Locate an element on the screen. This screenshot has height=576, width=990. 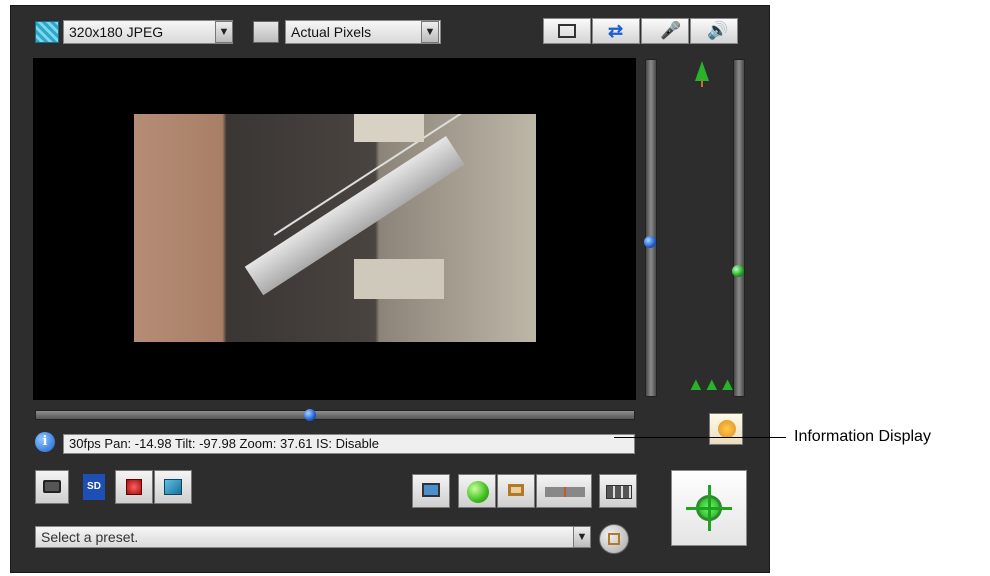
preset-go-button is located at coordinates (614, 539).